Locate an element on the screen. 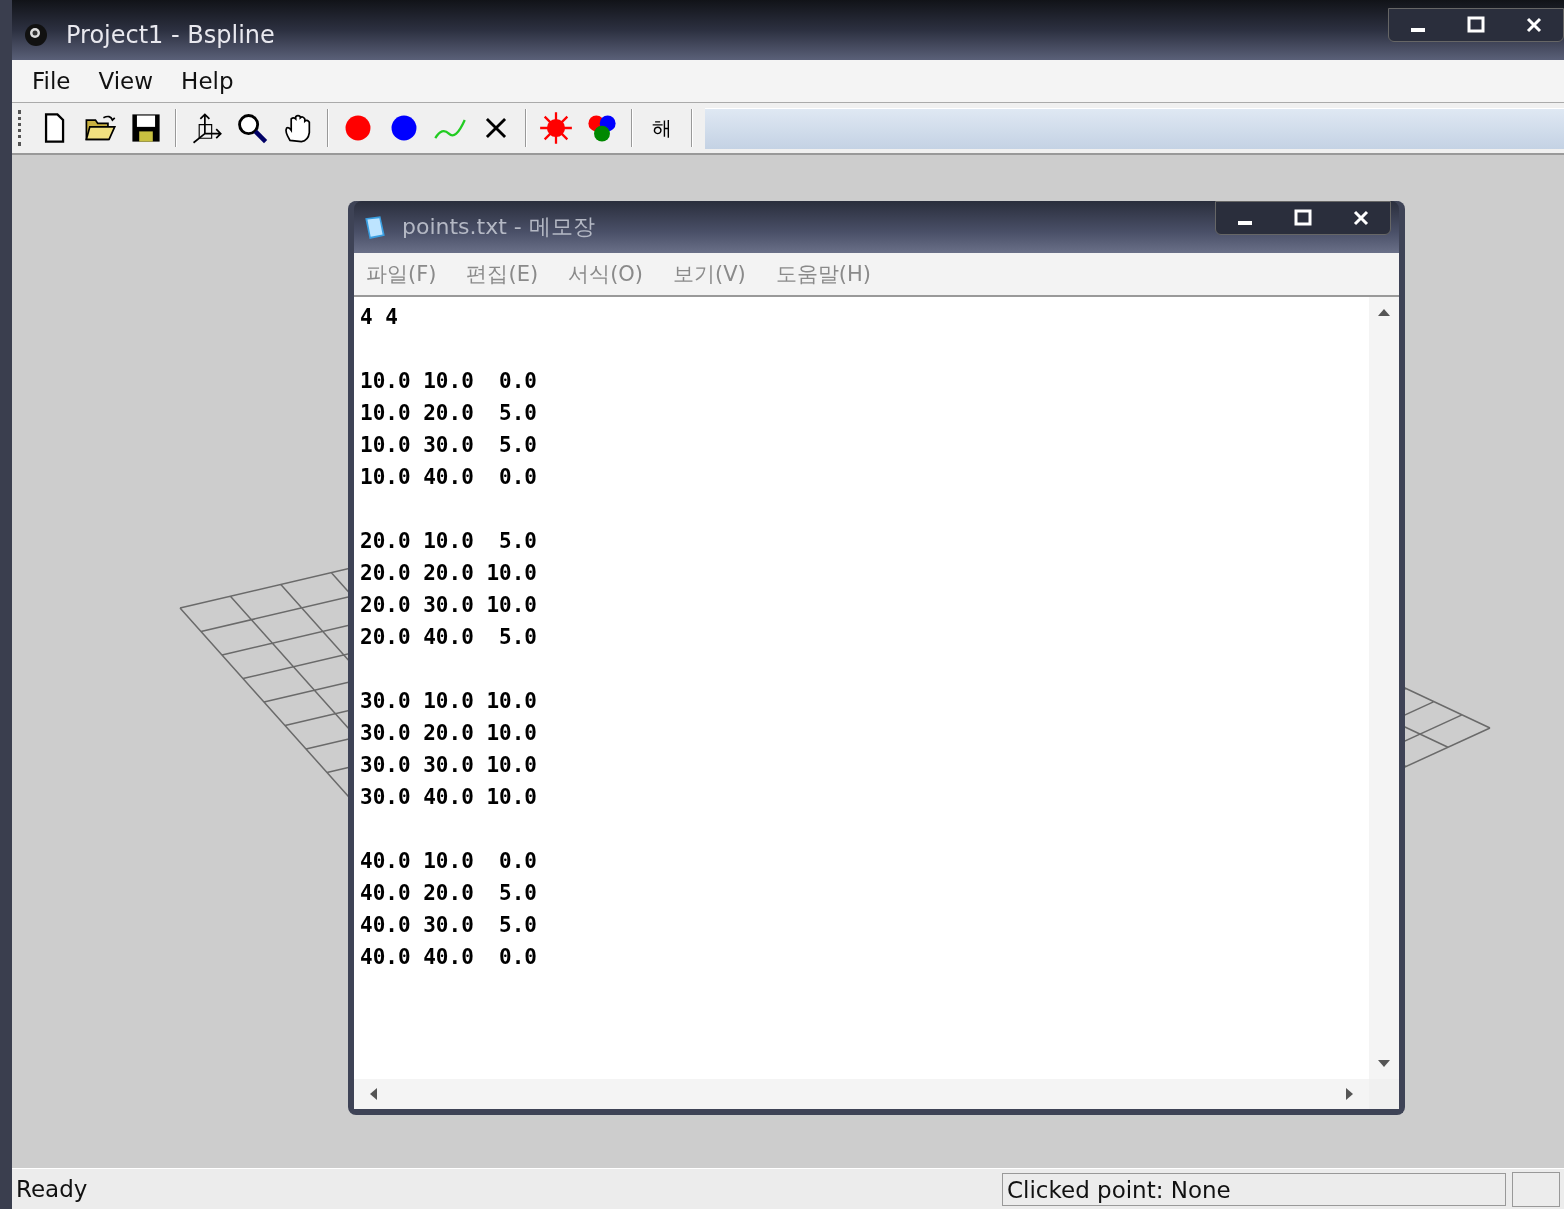 This screenshot has height=1209, width=1564. notepad-icon is located at coordinates (375, 227).